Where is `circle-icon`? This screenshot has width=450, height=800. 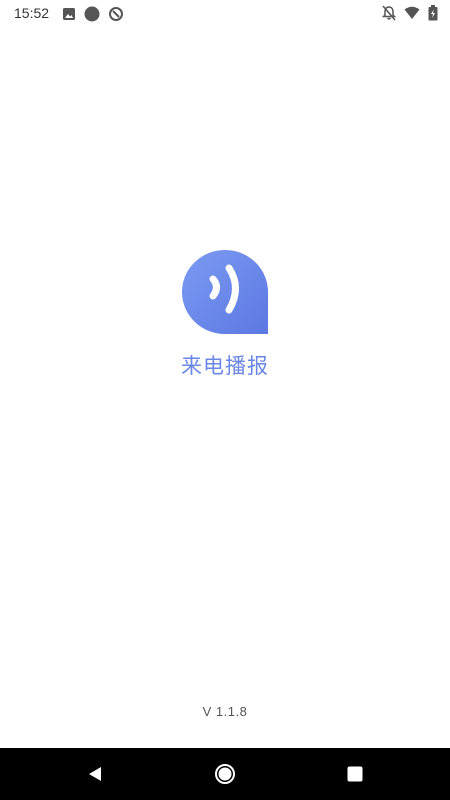
circle-icon is located at coordinates (92, 14).